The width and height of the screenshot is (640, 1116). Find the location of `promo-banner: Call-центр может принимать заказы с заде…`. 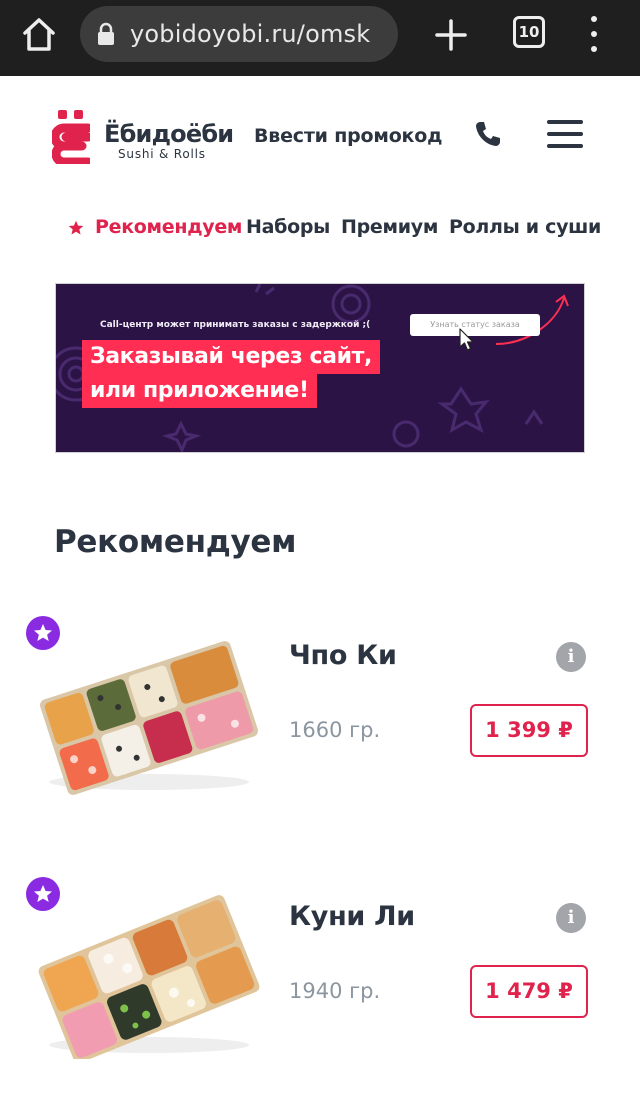

promo-banner: Call-центр может принимать заказы с заде… is located at coordinates (320, 368).